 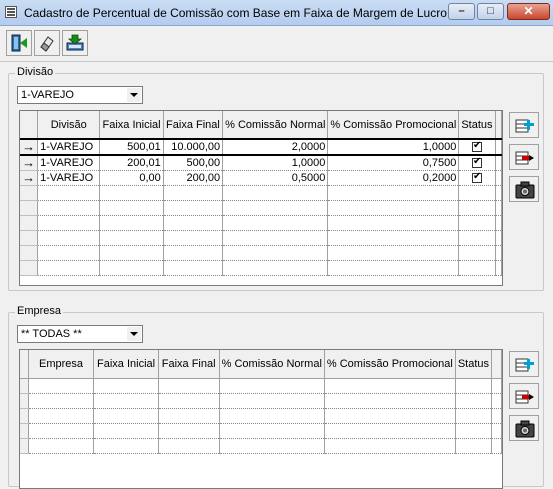 What do you see at coordinates (390, 364) in the screenshot?
I see `col-header: % Comissão Promocional` at bounding box center [390, 364].